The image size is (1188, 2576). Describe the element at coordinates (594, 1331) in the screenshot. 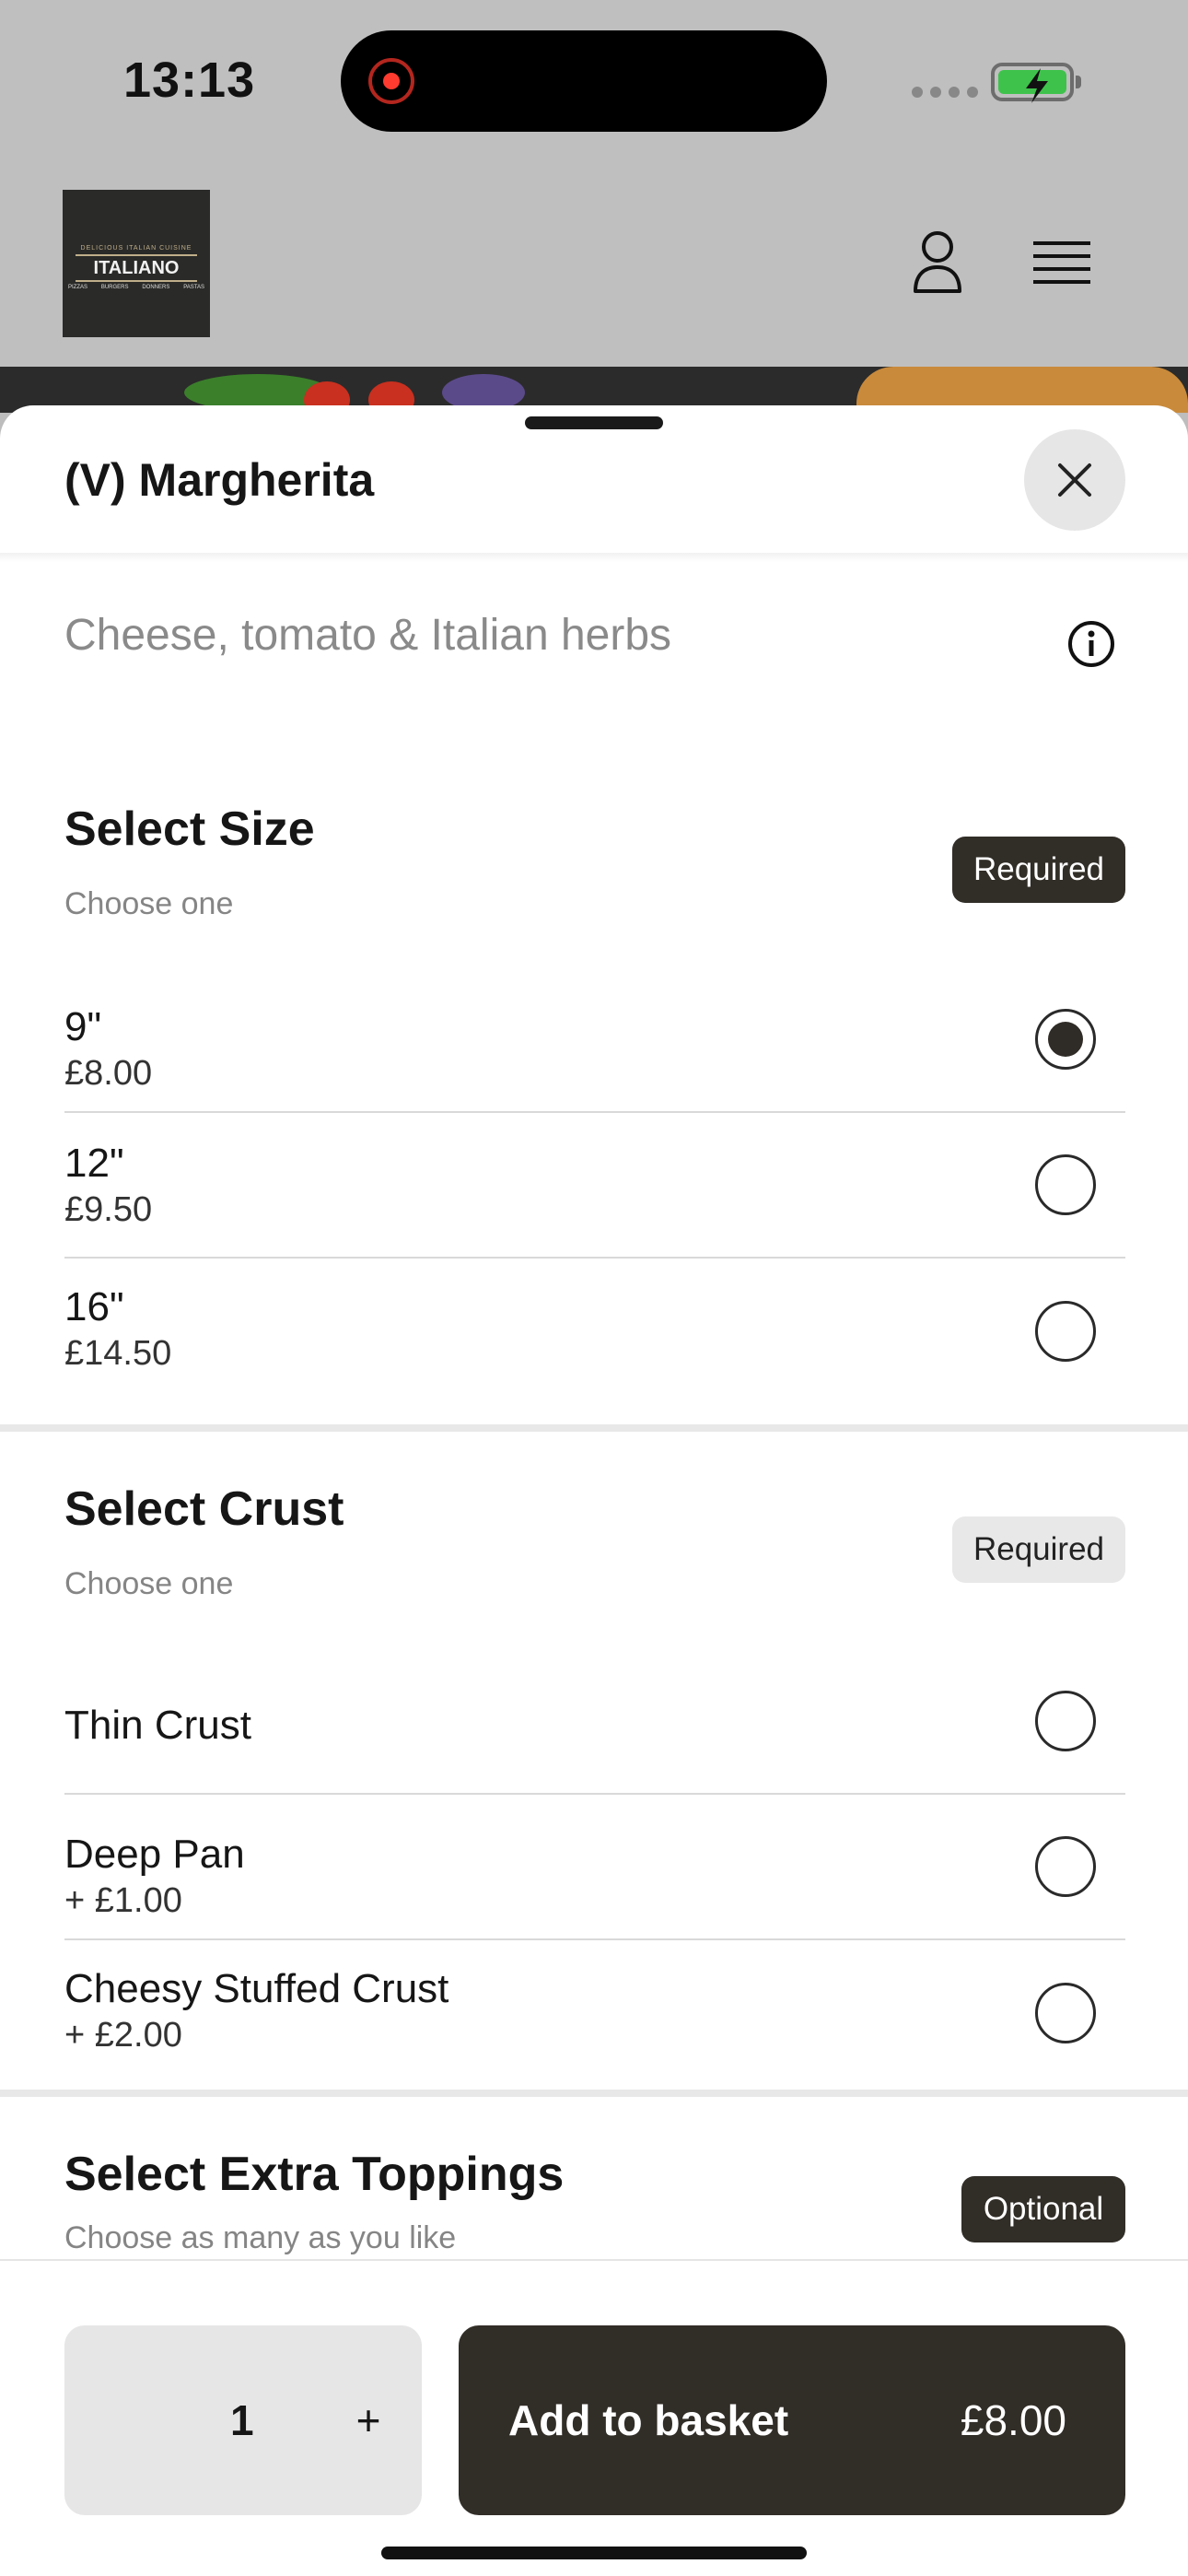

I see `size-option-16: 16" £14.50` at that location.